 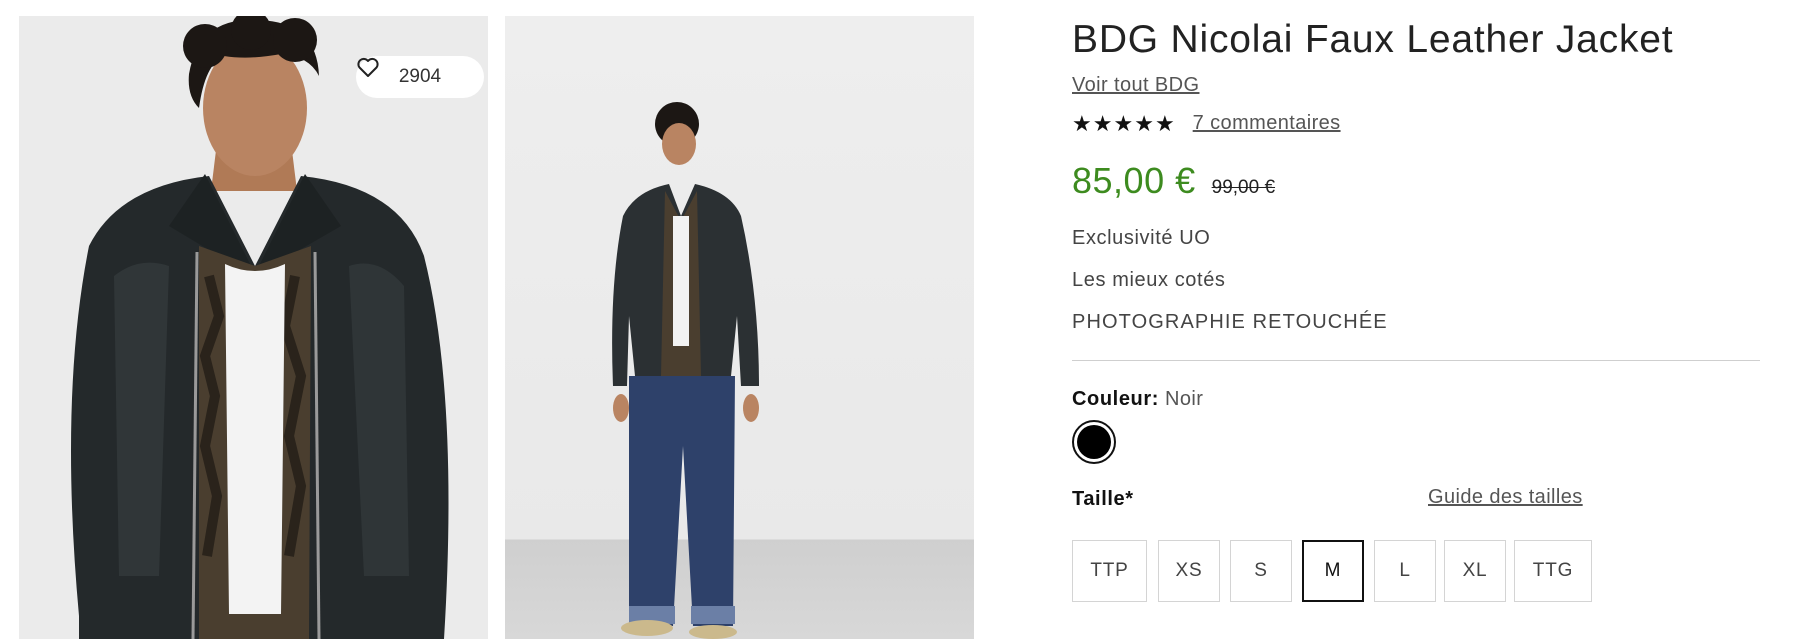 What do you see at coordinates (1149, 280) in the screenshot?
I see `top-rated-tag: Les mieux cotés` at bounding box center [1149, 280].